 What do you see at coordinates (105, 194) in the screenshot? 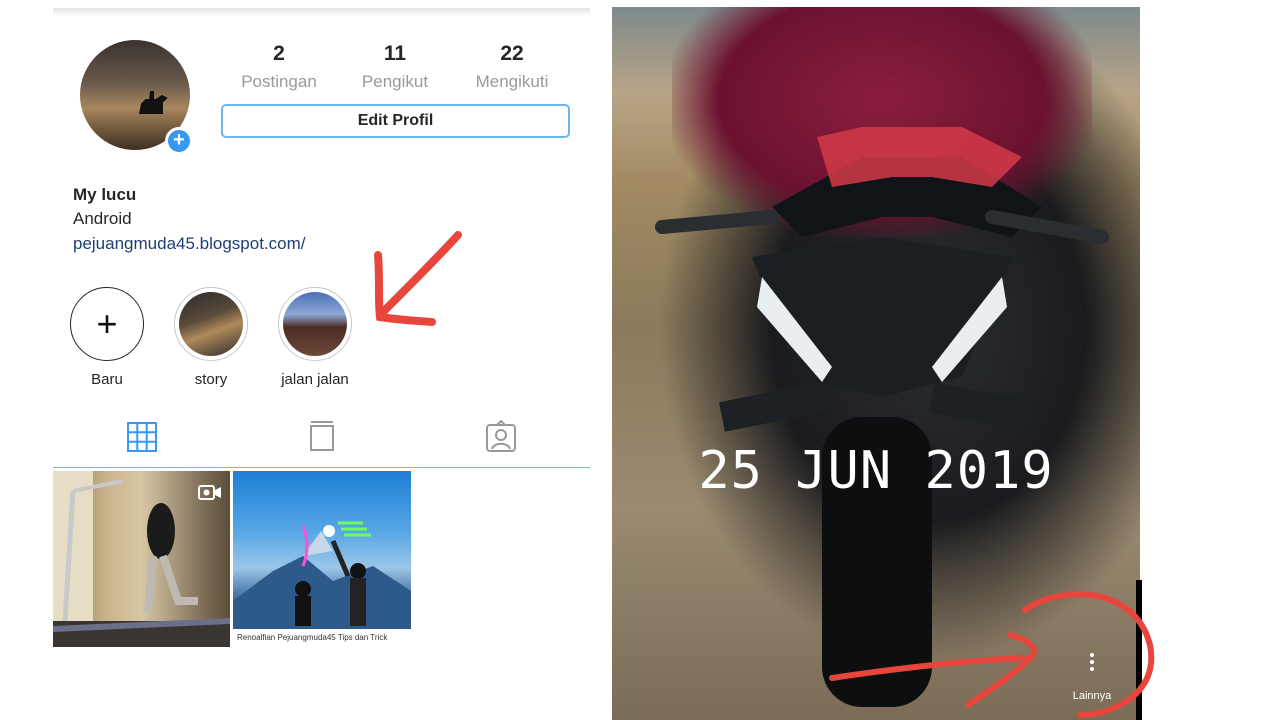
I see `profile-name: My lucu` at bounding box center [105, 194].